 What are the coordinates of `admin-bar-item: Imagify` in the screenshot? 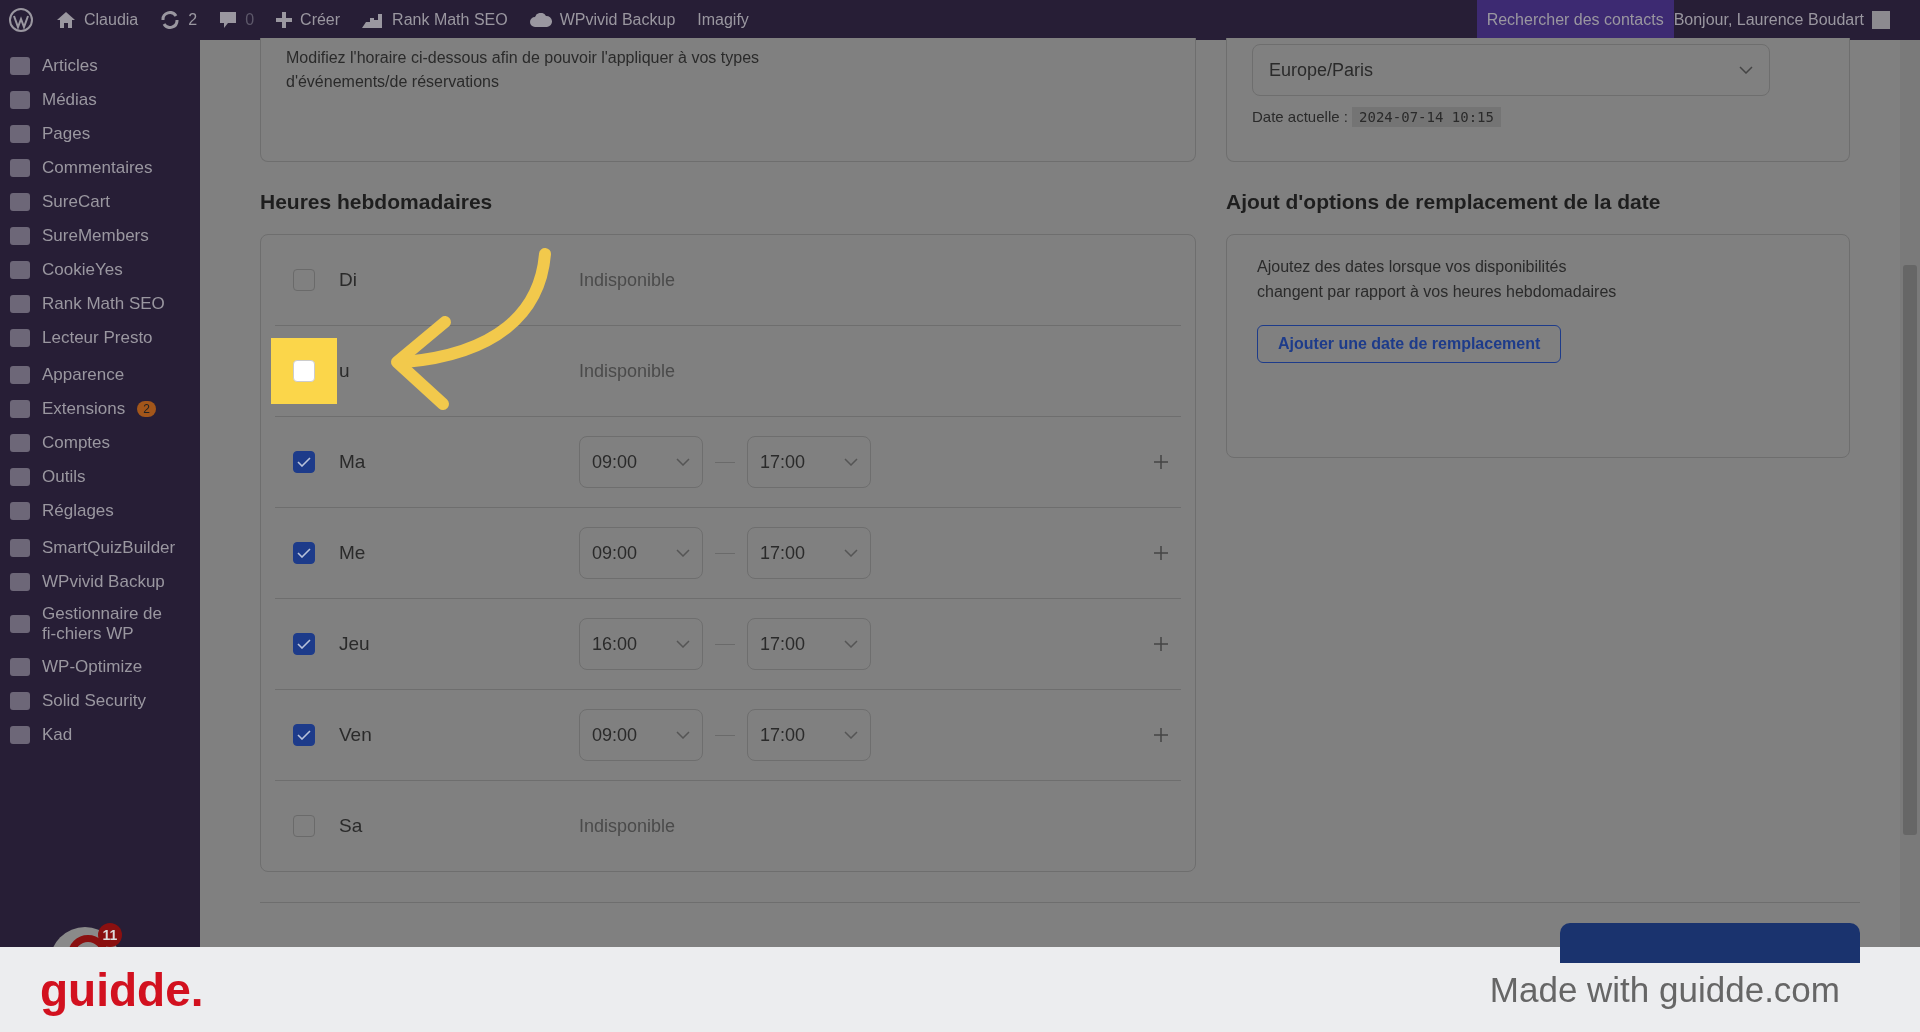 It's located at (723, 20).